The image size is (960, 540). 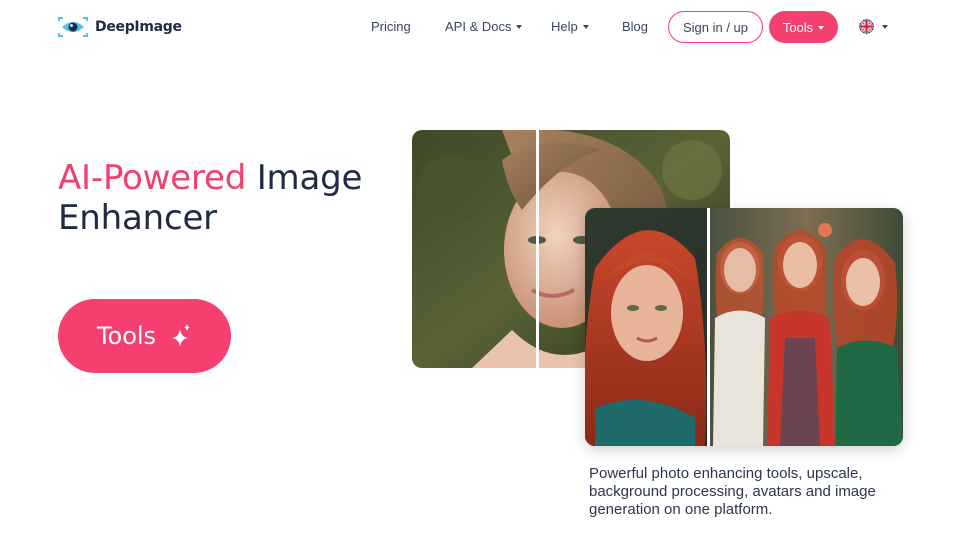 What do you see at coordinates (152, 178) in the screenshot?
I see `hero-title-accent: AI-Powered` at bounding box center [152, 178].